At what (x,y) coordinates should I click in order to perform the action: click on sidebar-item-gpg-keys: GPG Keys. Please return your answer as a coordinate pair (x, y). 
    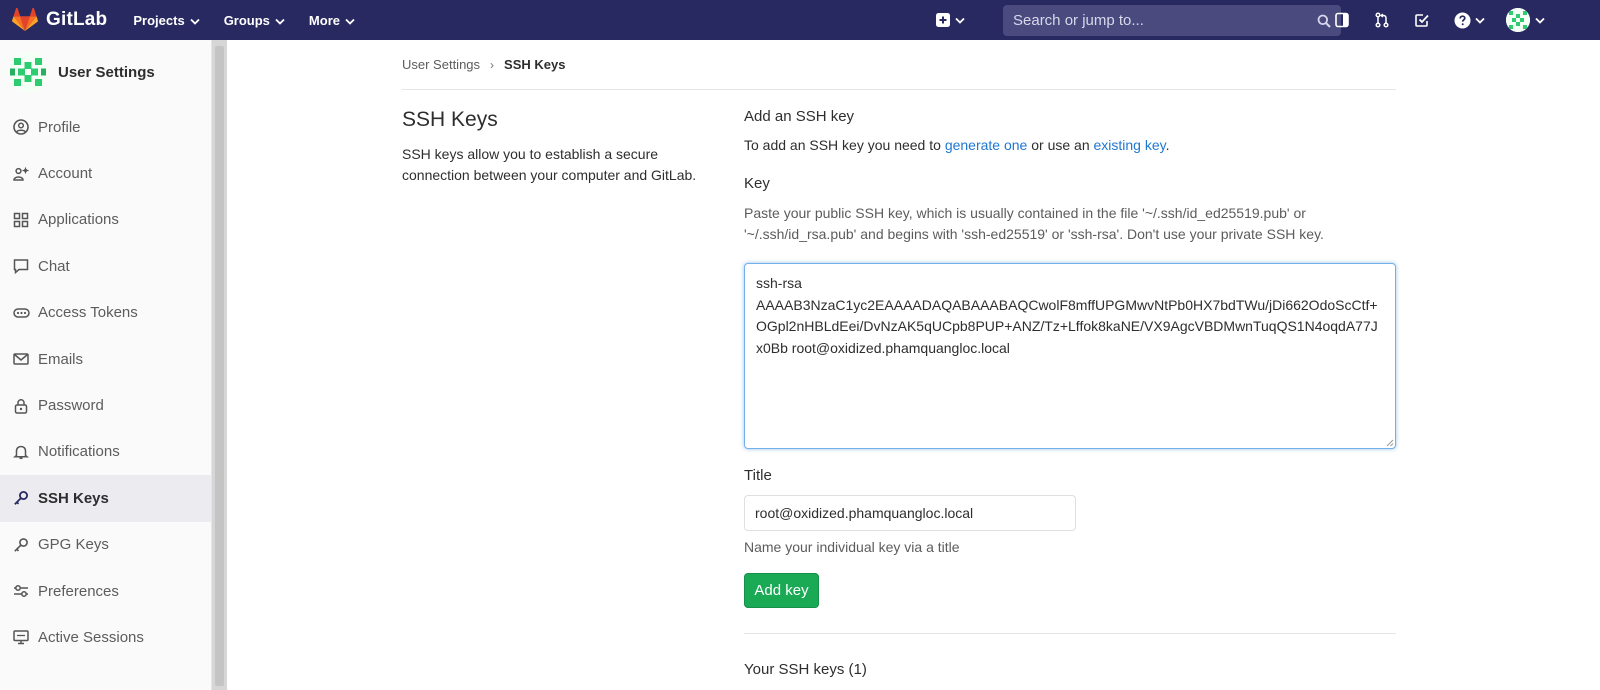
    Looking at the image, I should click on (105, 545).